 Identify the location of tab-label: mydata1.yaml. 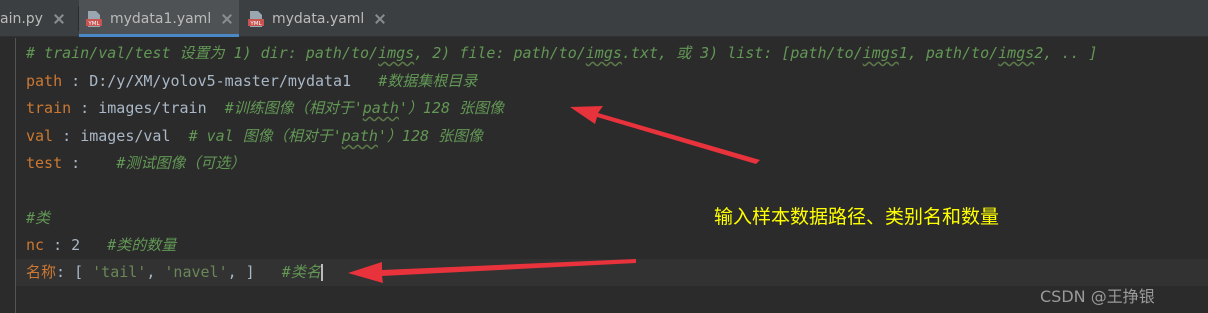
(161, 18).